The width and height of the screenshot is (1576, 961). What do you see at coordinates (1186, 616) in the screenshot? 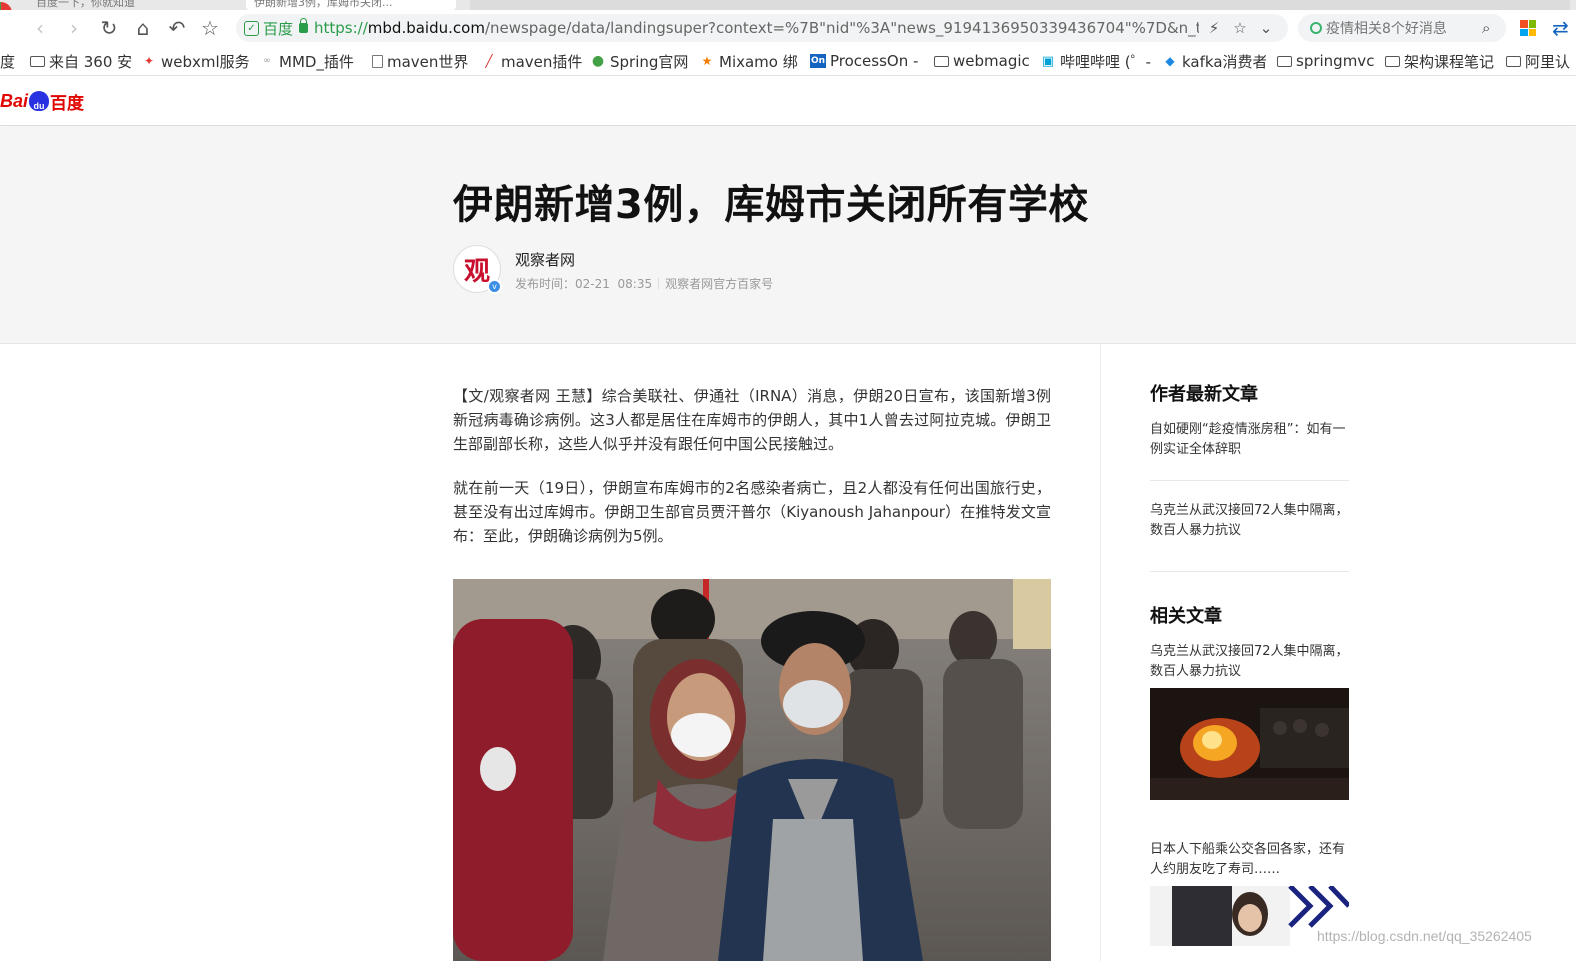
I see `related-articles-heading: 相关文章` at bounding box center [1186, 616].